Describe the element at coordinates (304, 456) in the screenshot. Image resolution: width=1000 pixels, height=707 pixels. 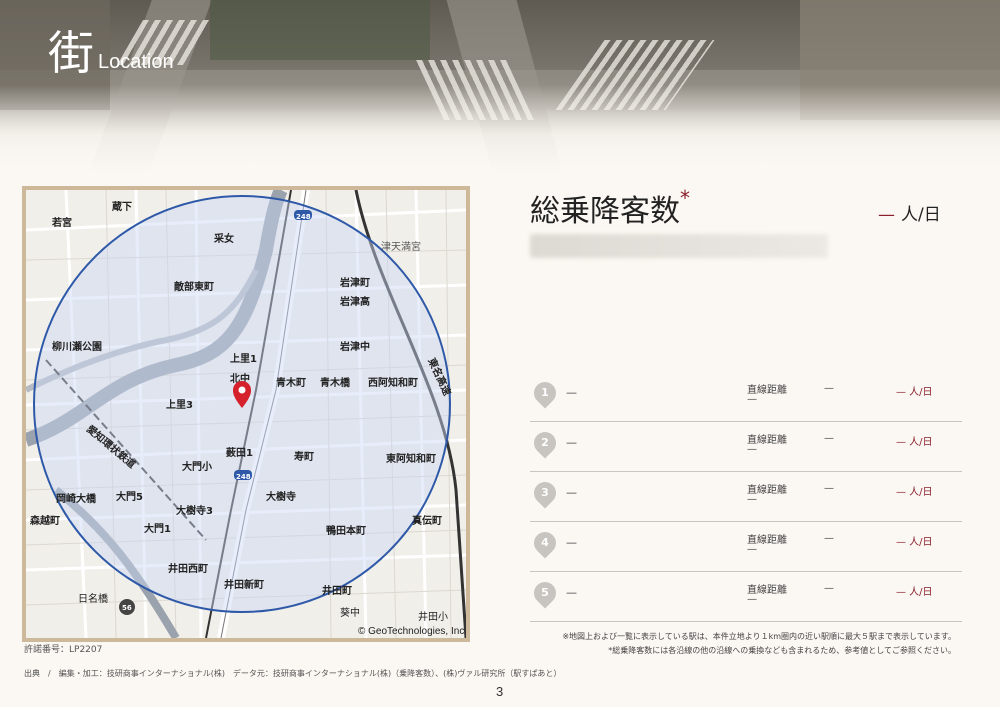
I see `map-label: 寿町` at that location.